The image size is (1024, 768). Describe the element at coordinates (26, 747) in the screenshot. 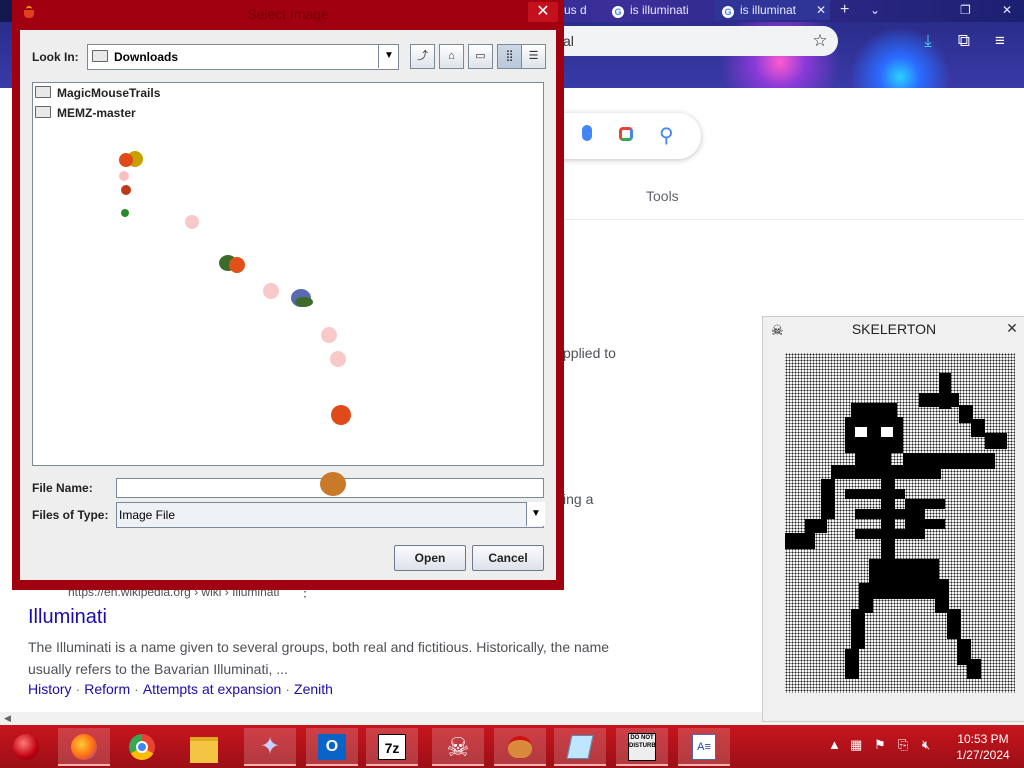

I see `start-orb-icon` at that location.